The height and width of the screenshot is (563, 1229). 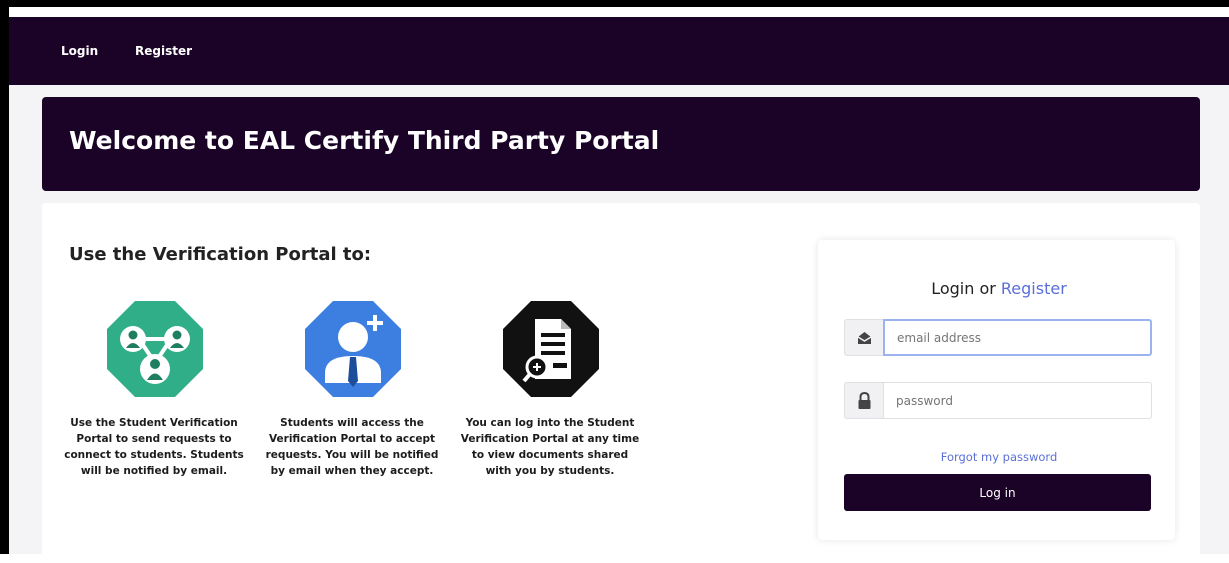 I want to click on login-heading-prefix: Login or, so click(x=966, y=288).